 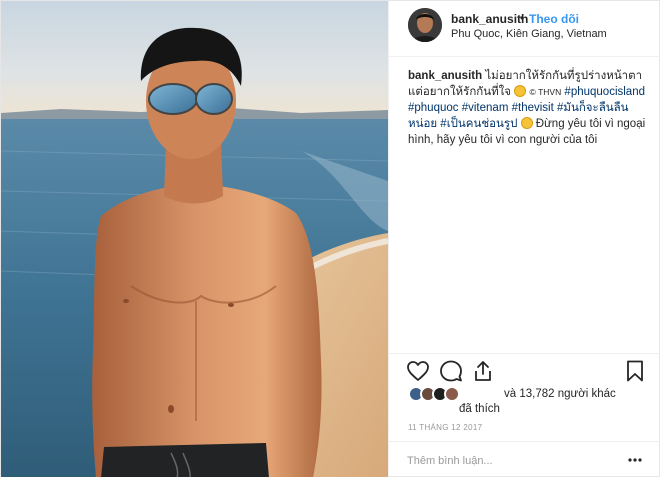 I want to click on caption-credit: © THVN, so click(x=545, y=92).